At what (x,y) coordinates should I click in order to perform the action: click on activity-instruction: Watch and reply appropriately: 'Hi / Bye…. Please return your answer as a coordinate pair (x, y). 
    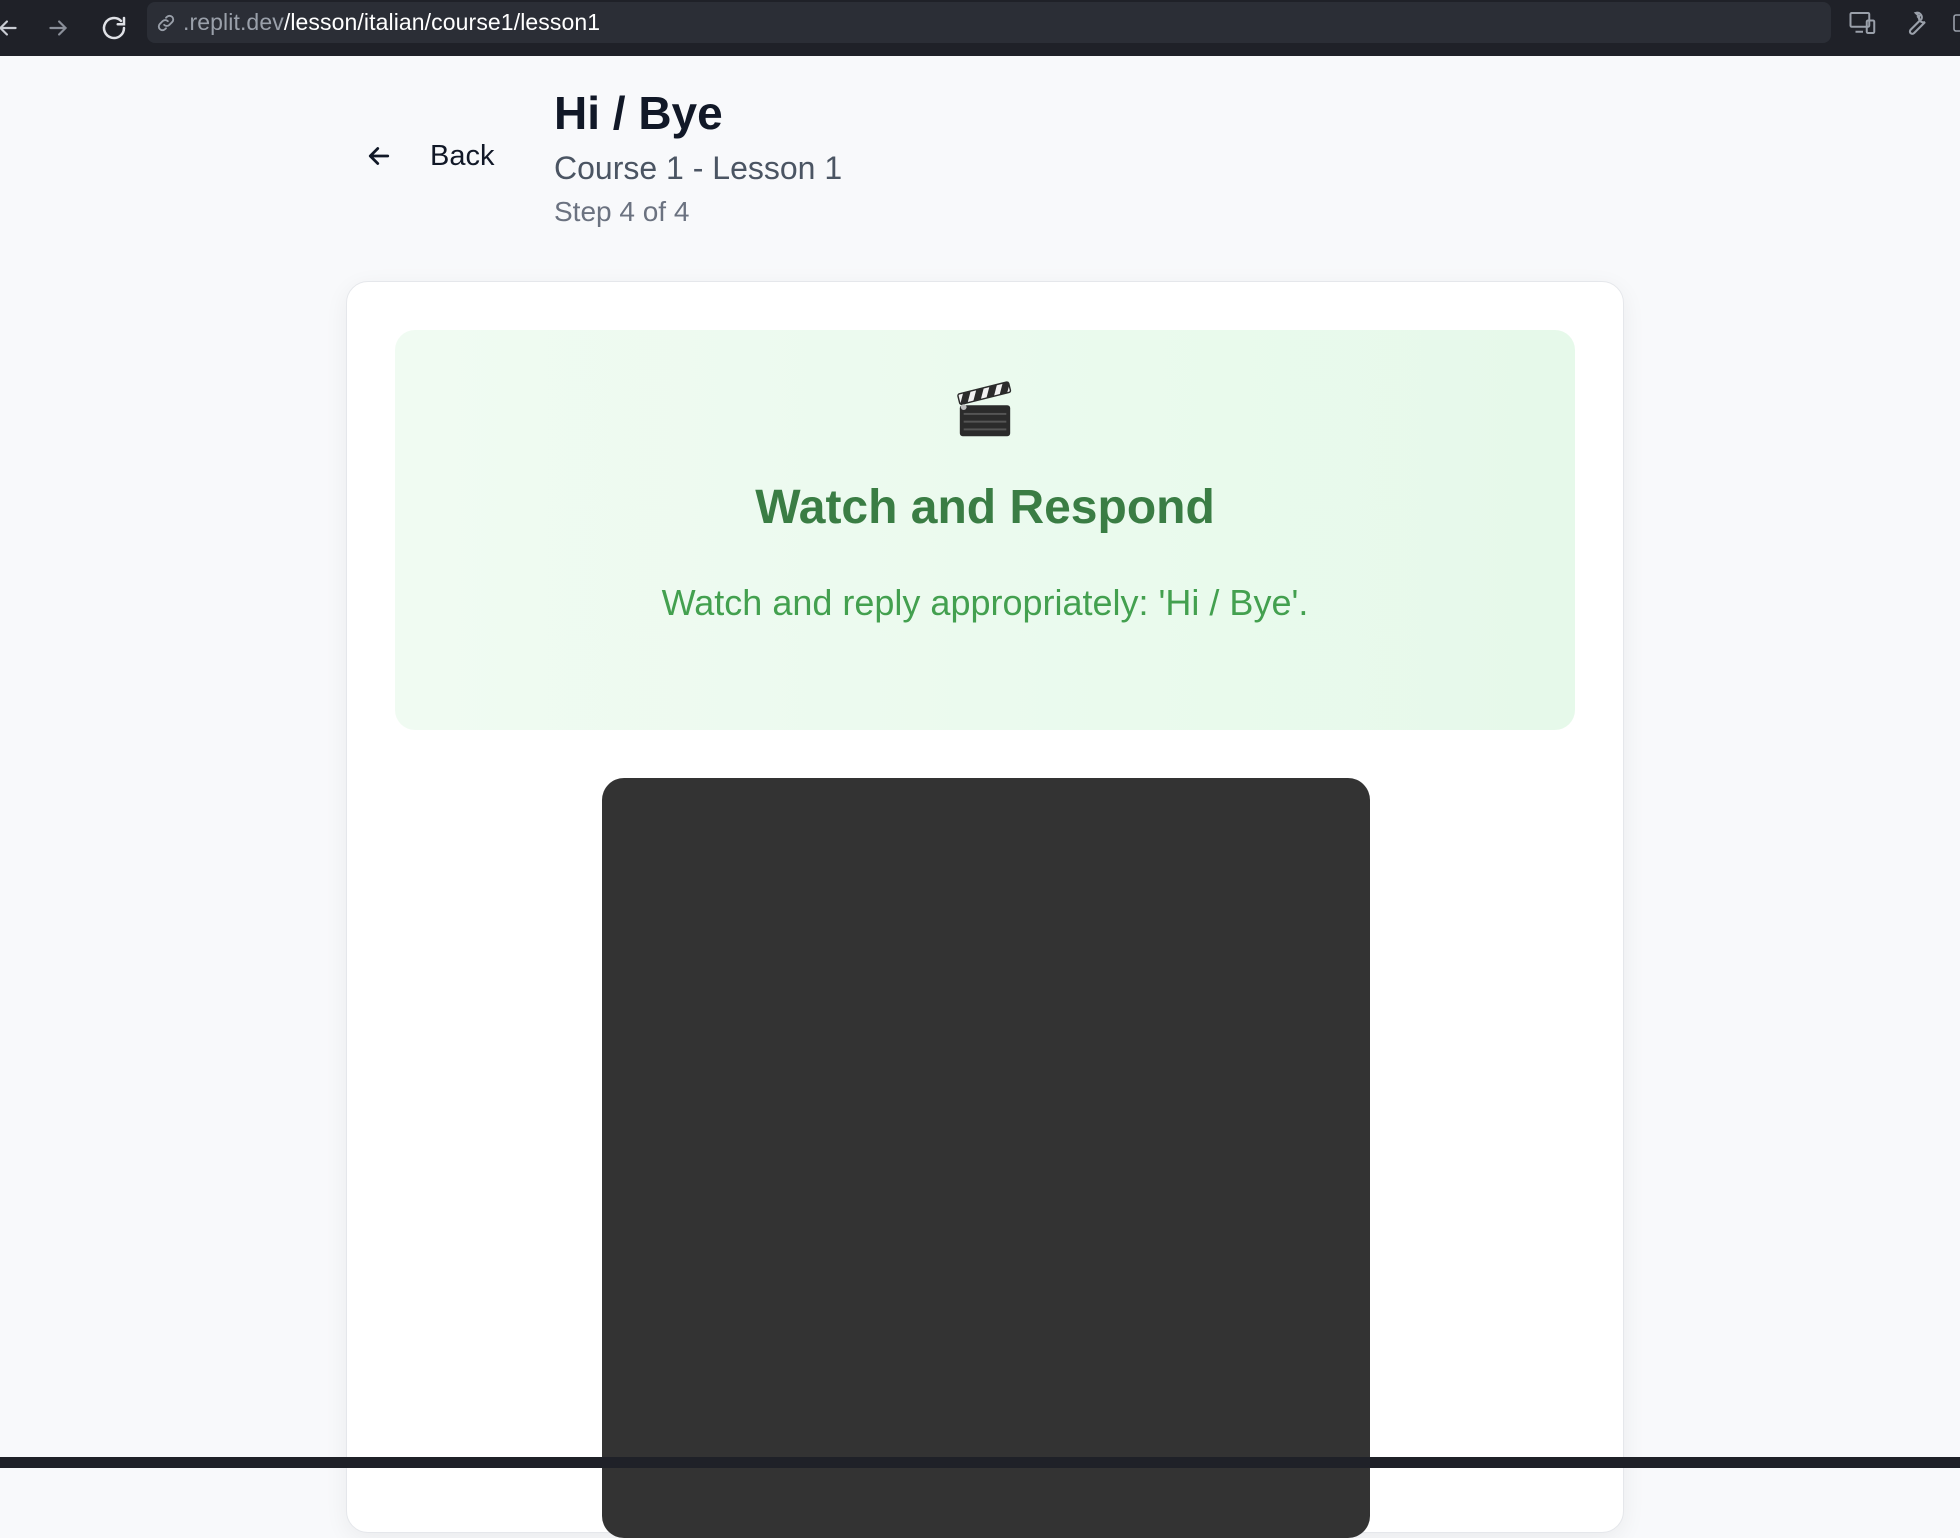
    Looking at the image, I should click on (985, 602).